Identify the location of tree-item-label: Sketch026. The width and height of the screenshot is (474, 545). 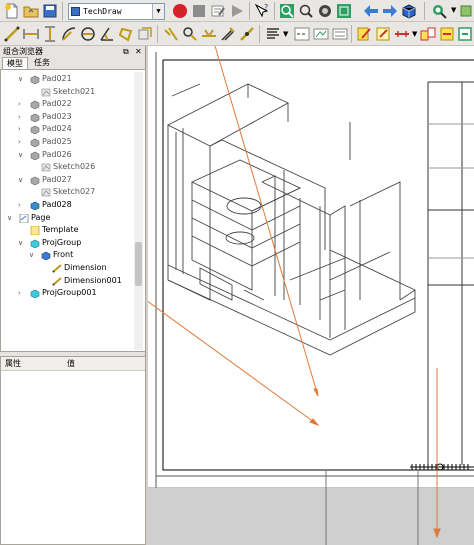
(74, 167).